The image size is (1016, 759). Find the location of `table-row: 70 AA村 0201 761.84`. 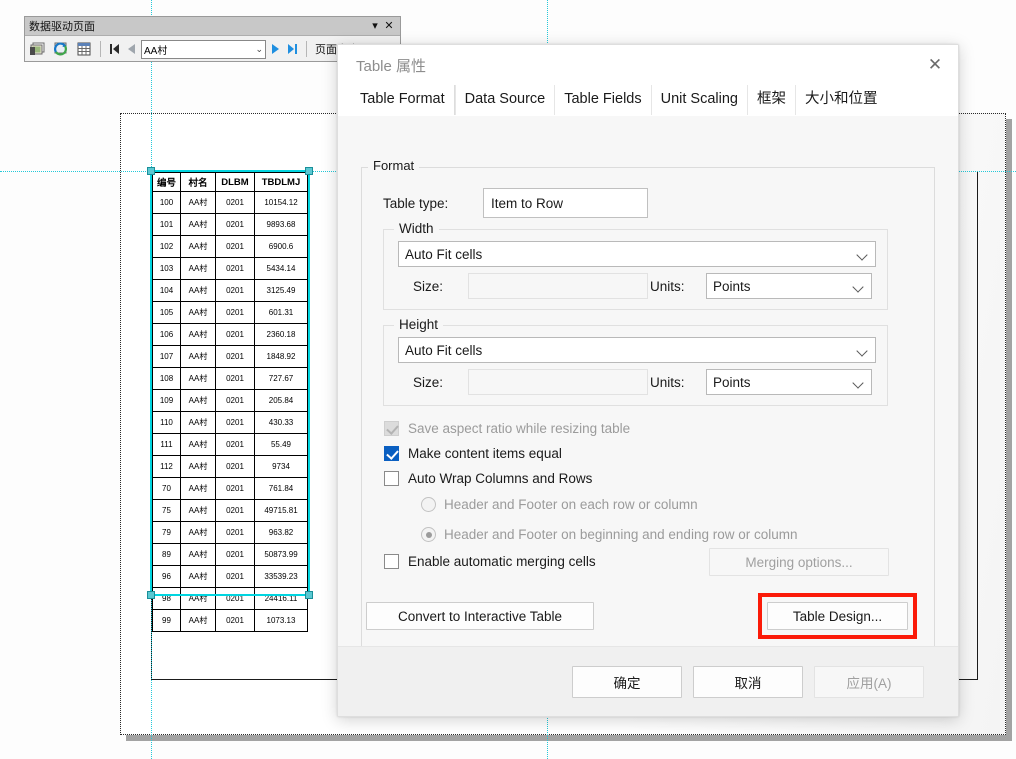

table-row: 70 AA村 0201 761.84 is located at coordinates (230, 488).